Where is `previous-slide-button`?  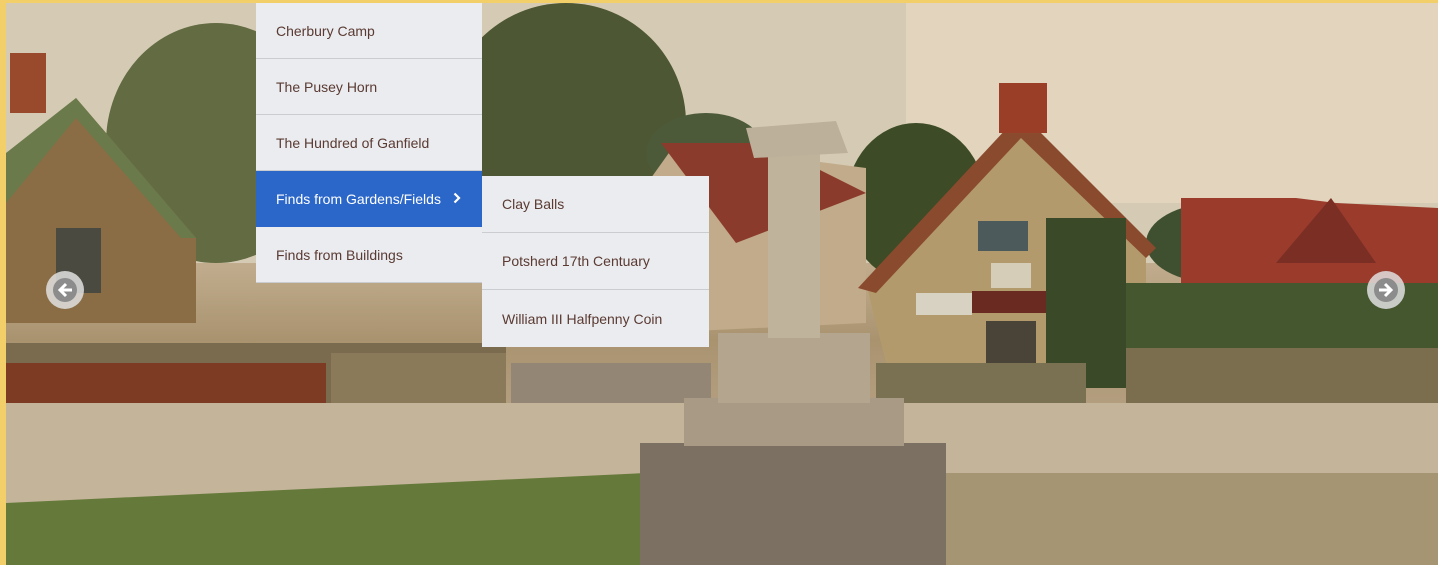
previous-slide-button is located at coordinates (65, 290).